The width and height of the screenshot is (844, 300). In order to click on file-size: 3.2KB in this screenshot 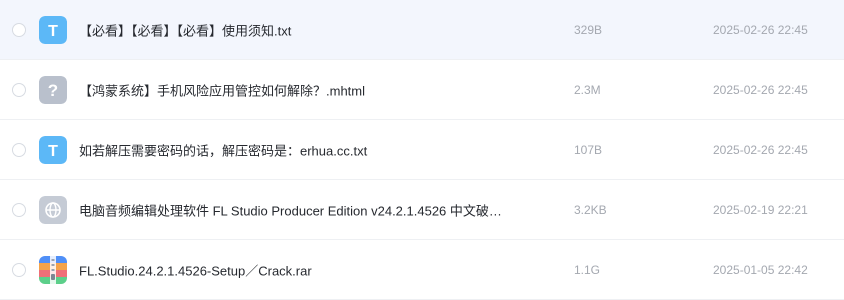, I will do `click(590, 209)`.